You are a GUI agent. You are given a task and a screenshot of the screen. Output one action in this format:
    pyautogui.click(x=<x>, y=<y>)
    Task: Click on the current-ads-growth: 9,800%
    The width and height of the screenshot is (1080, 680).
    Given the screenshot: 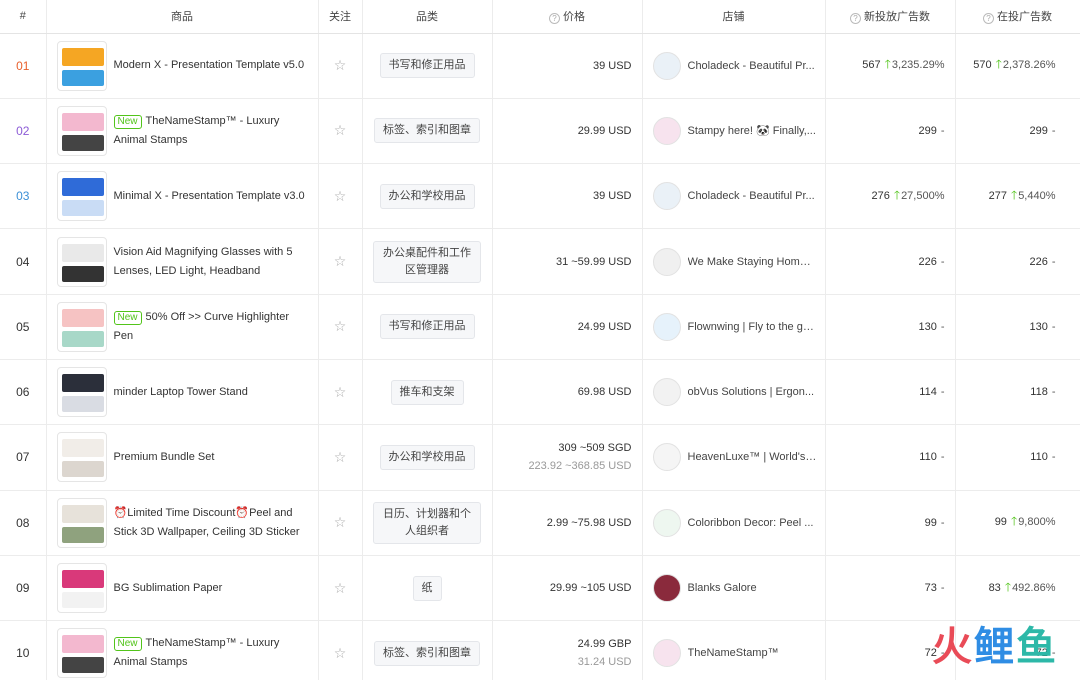 What is the action you would take?
    pyautogui.click(x=1037, y=522)
    